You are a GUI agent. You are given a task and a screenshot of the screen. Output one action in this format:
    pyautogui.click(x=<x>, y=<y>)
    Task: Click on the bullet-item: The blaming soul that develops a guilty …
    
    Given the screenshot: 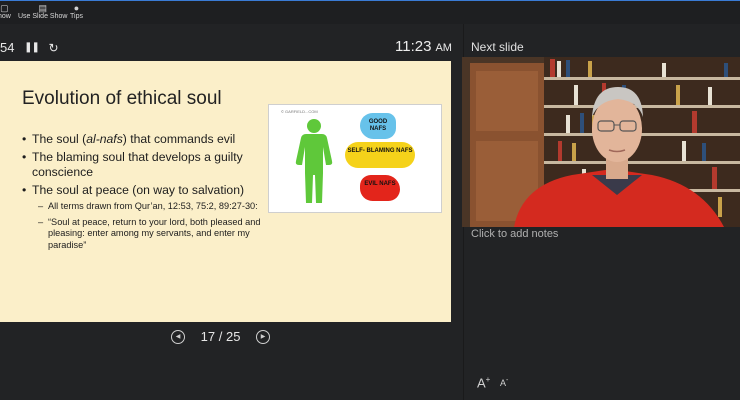 What is the action you would take?
    pyautogui.click(x=147, y=165)
    